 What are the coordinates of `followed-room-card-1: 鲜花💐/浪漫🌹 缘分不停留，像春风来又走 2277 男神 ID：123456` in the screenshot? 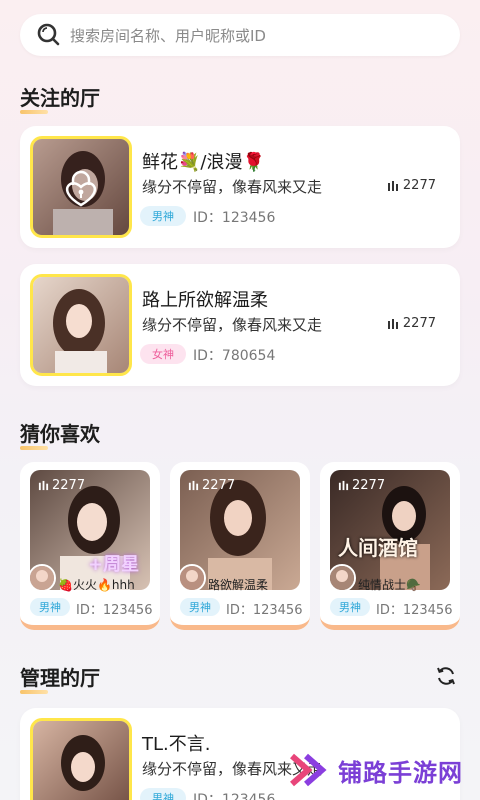 It's located at (240, 187).